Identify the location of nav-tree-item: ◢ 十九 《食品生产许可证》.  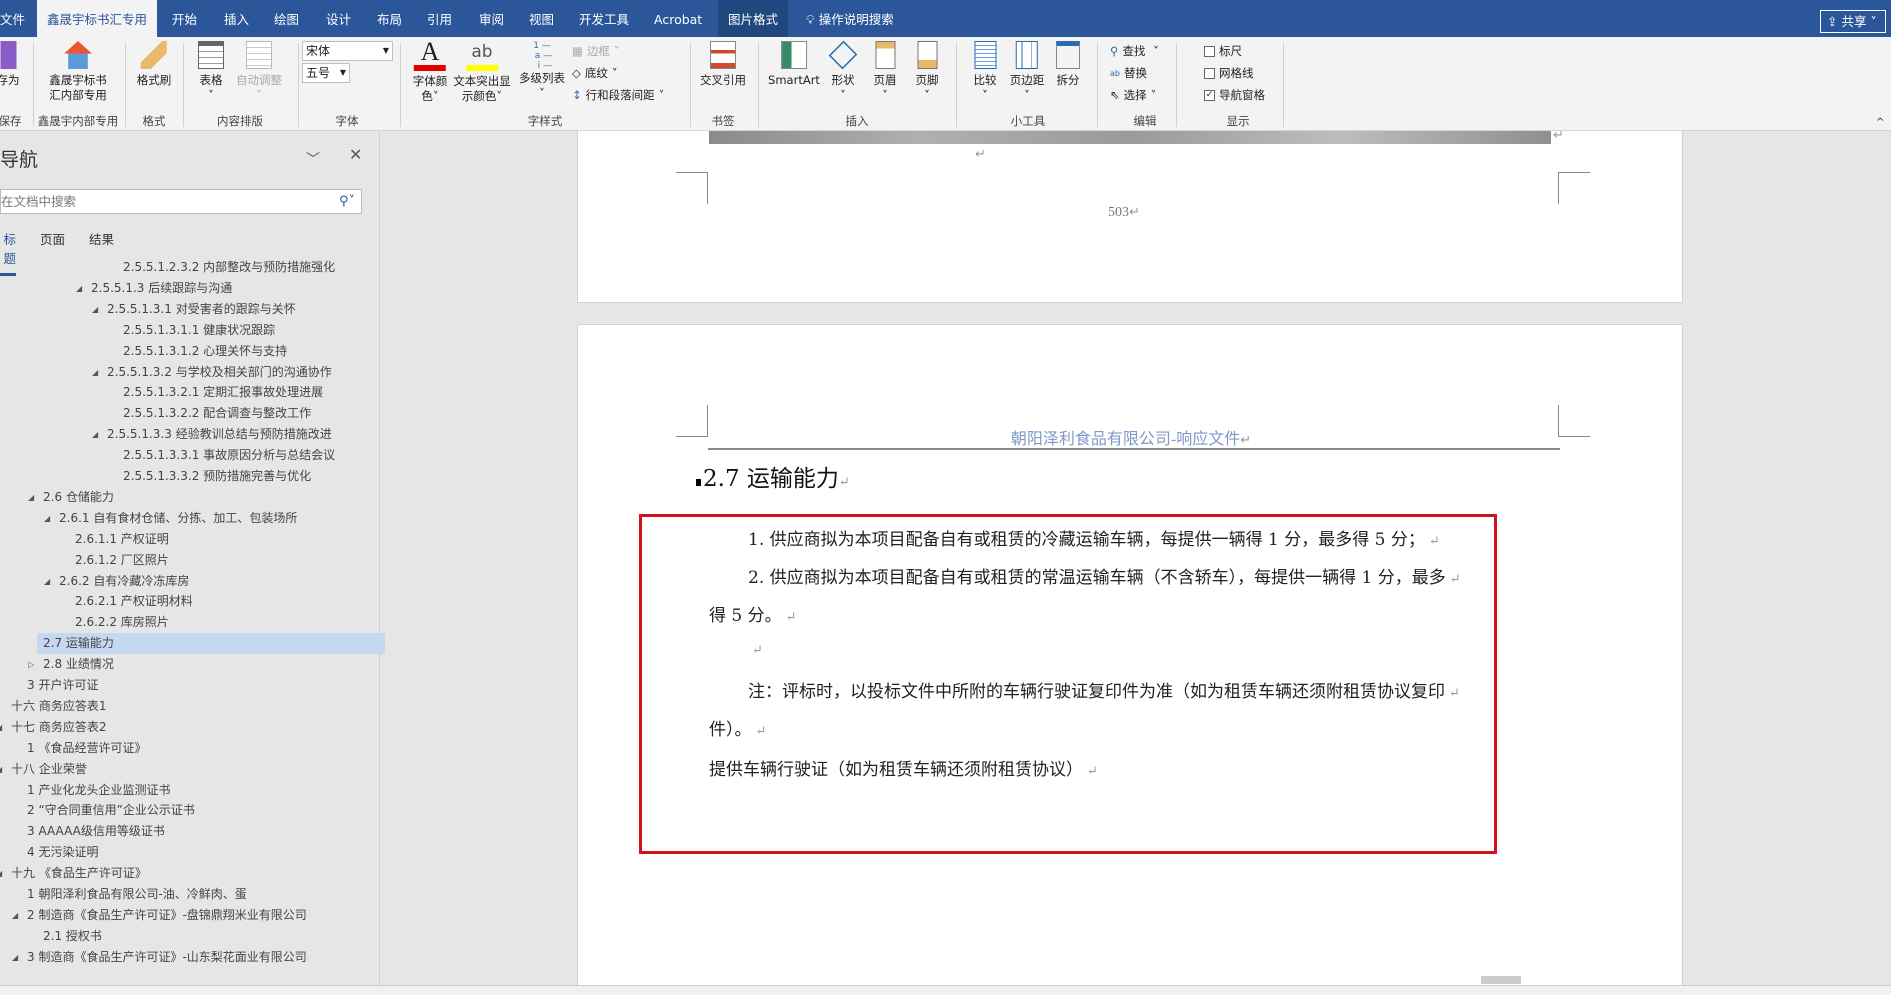
(174, 873).